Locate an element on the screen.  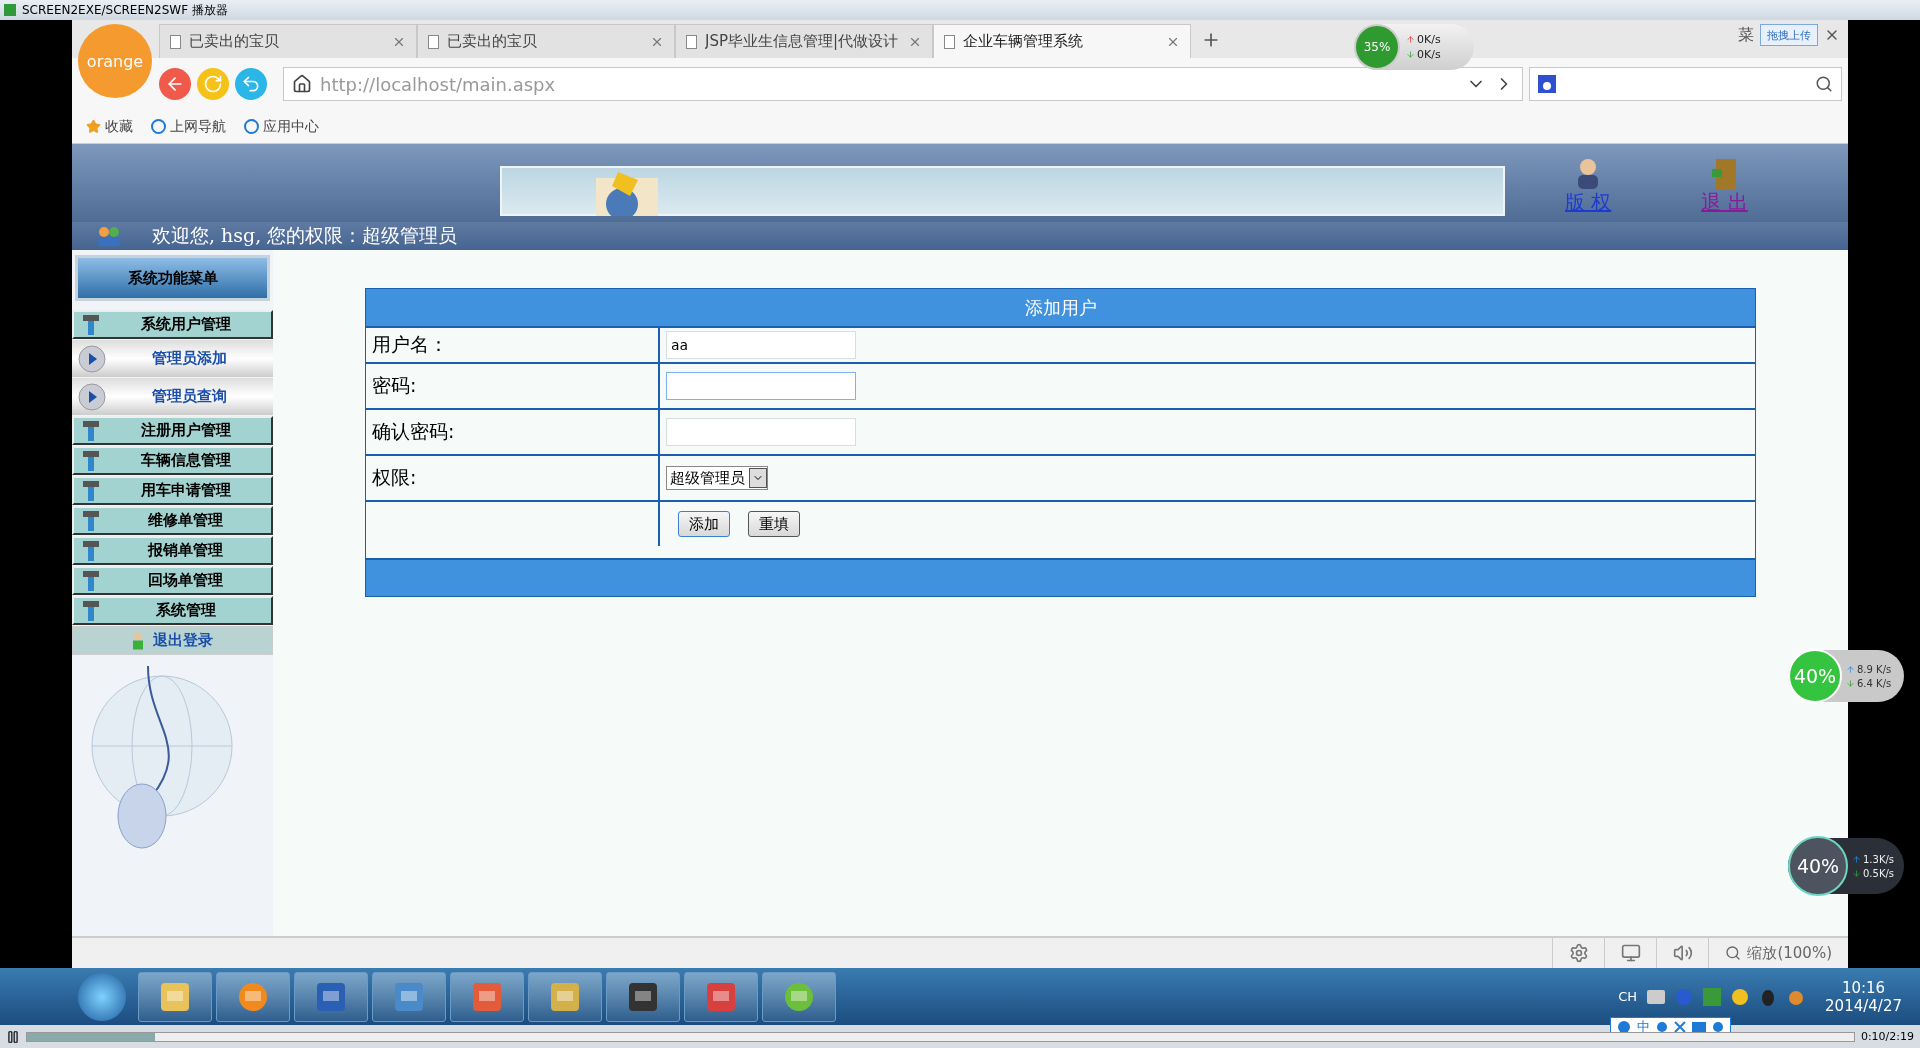
menu-item: 维修单管理 is located at coordinates (172, 520).